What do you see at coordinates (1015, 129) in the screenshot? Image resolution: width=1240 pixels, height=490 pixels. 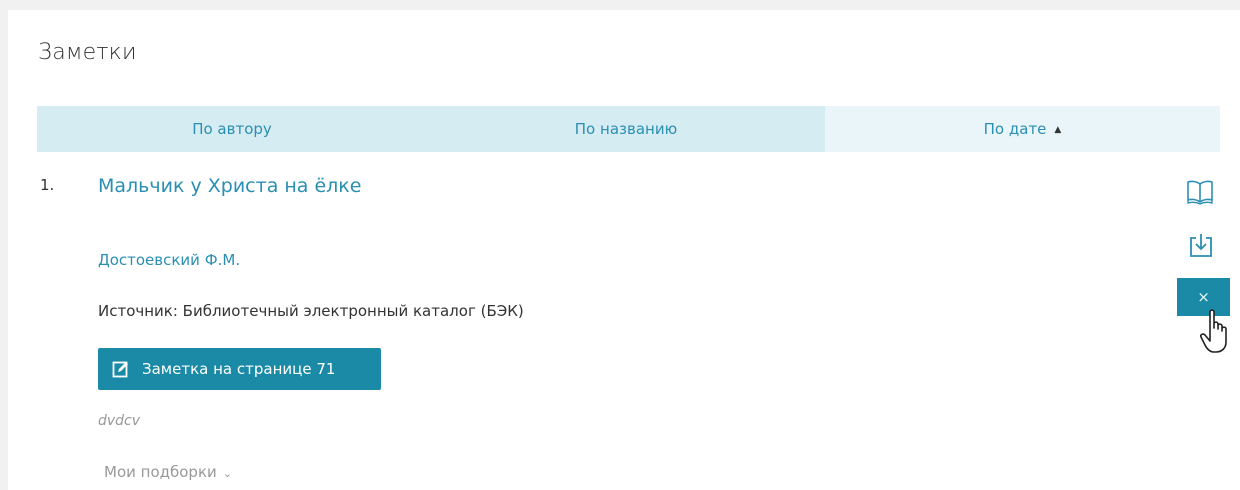 I see `sort-by-date-label: По дате` at bounding box center [1015, 129].